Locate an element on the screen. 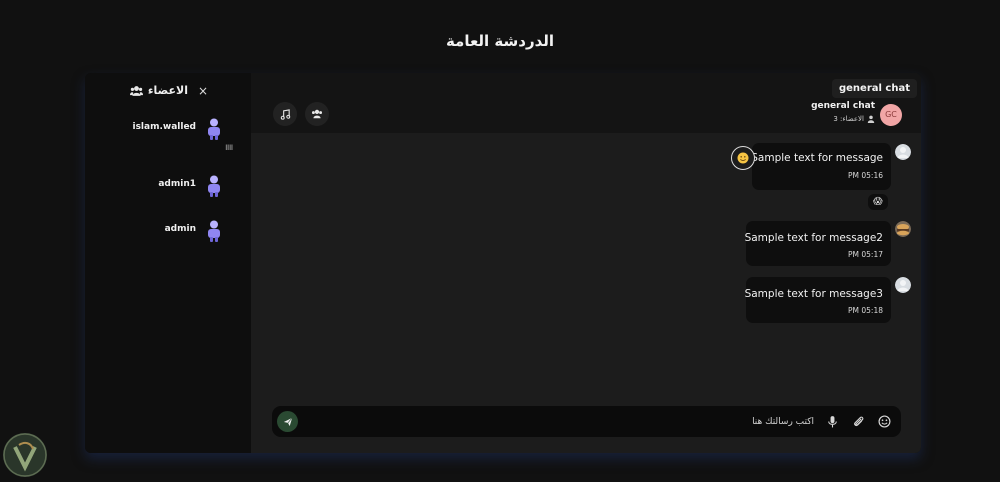 This screenshot has width=1000, height=482. members-count: الاعضاء: 3 is located at coordinates (854, 119).